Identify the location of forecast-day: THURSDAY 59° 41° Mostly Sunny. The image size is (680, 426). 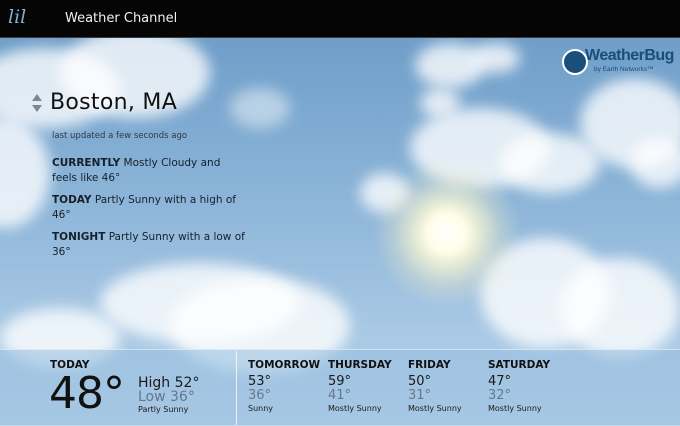
(373, 386).